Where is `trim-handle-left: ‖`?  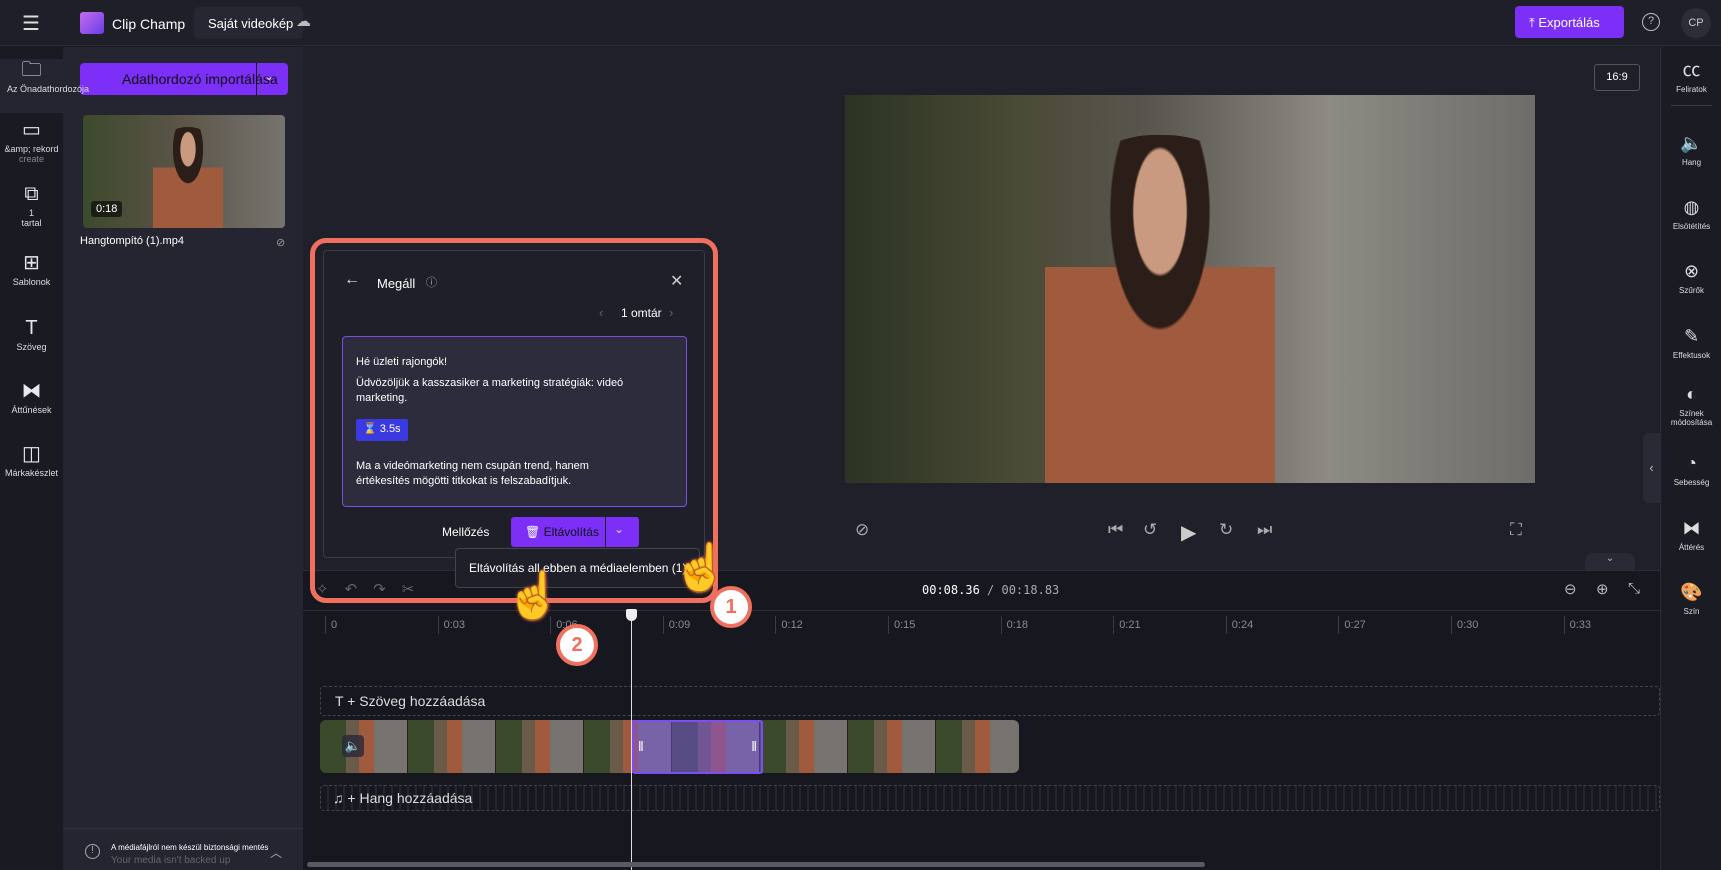
trim-handle-left: ‖ is located at coordinates (641, 746).